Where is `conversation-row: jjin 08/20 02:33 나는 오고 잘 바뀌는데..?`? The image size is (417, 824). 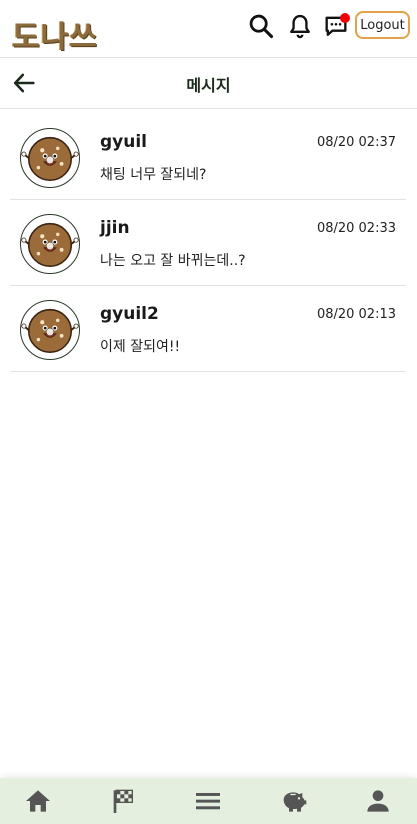 conversation-row: jjin 08/20 02:33 나는 오고 잘 바뀌는데..? is located at coordinates (208, 243).